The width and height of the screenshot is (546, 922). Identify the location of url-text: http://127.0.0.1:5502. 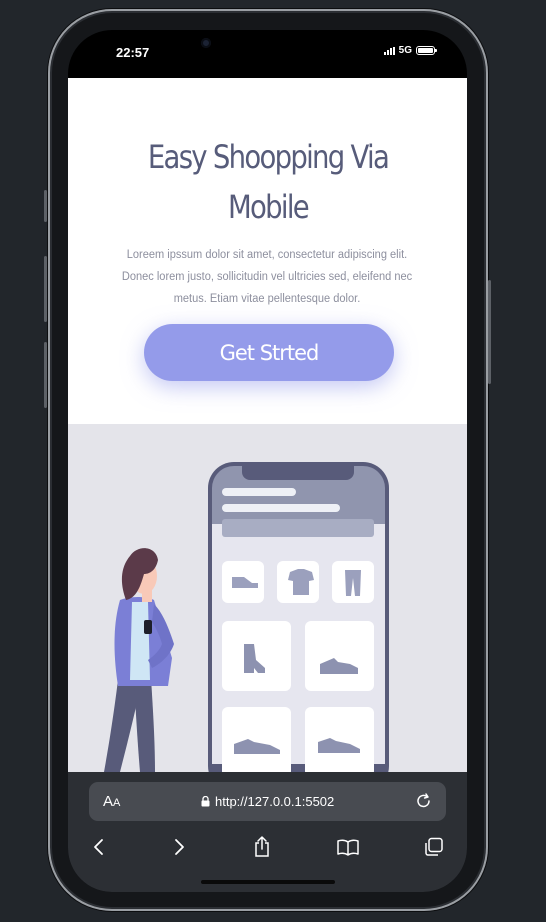
(275, 801).